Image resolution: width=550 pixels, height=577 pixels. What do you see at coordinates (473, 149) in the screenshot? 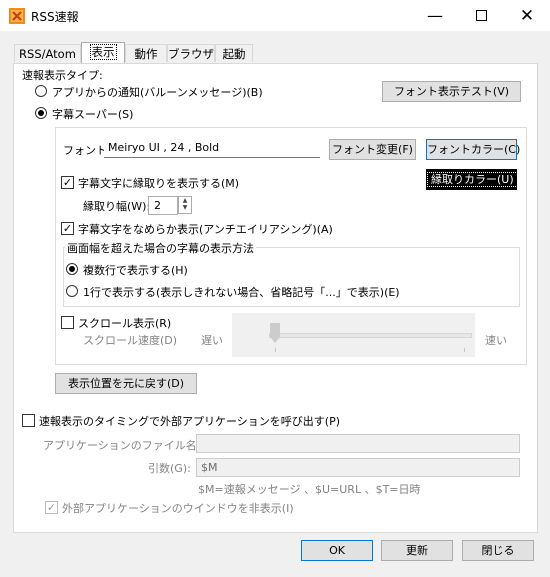
I see `font-color-button: フォントカラー(C)` at bounding box center [473, 149].